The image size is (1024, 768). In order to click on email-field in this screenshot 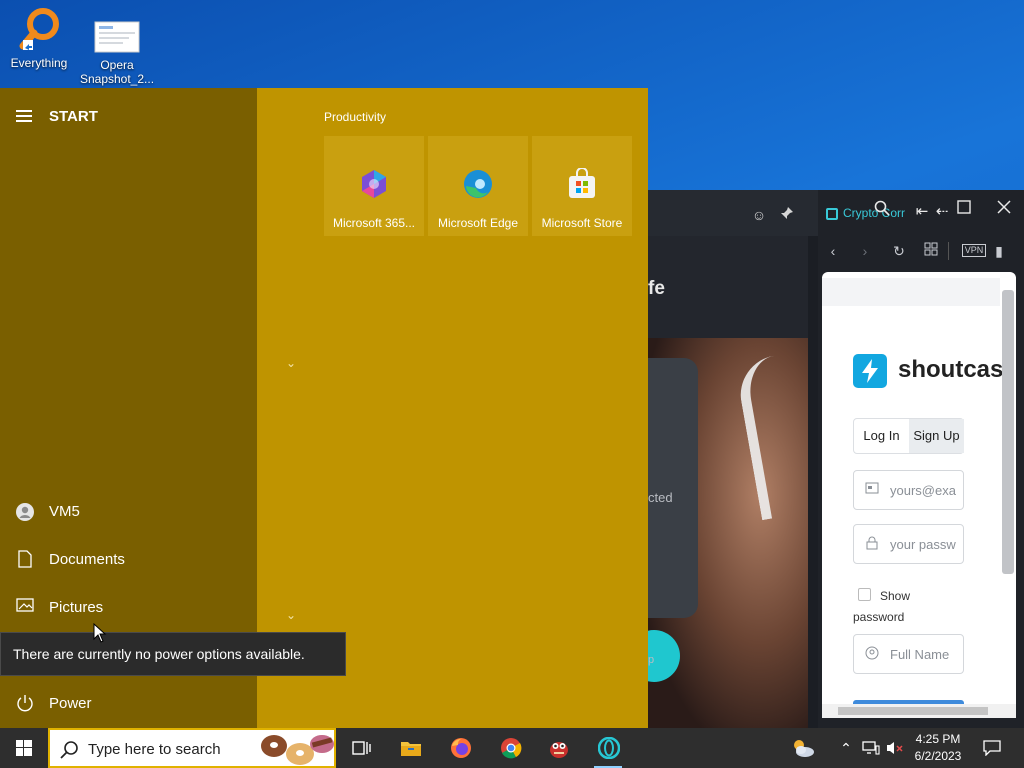, I will do `click(908, 490)`.